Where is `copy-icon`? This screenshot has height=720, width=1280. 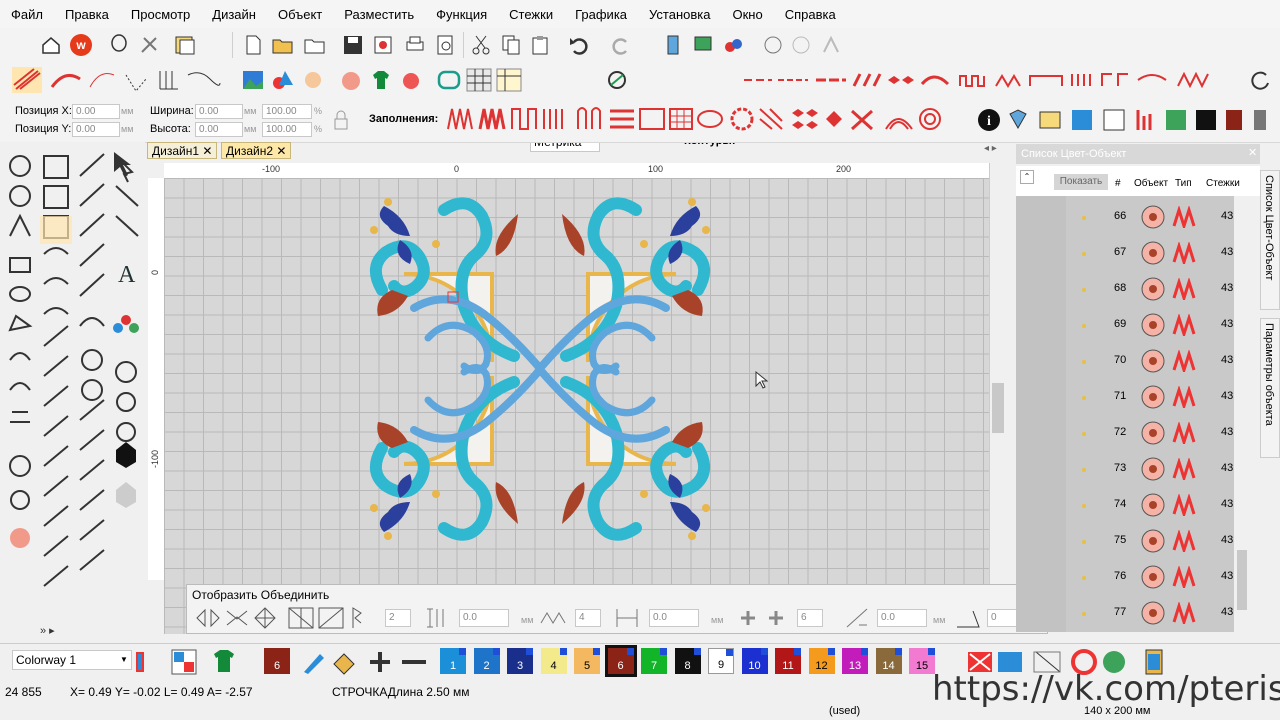 copy-icon is located at coordinates (511, 45).